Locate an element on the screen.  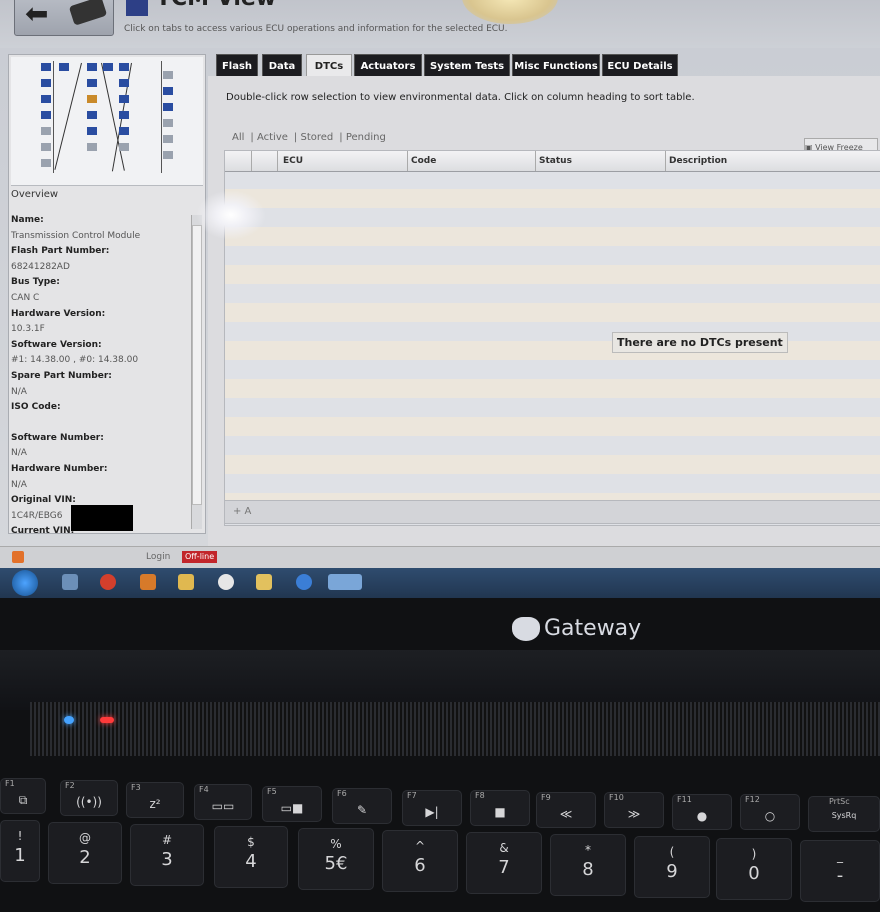
key-f5: F5 ▭■ is located at coordinates (292, 804).